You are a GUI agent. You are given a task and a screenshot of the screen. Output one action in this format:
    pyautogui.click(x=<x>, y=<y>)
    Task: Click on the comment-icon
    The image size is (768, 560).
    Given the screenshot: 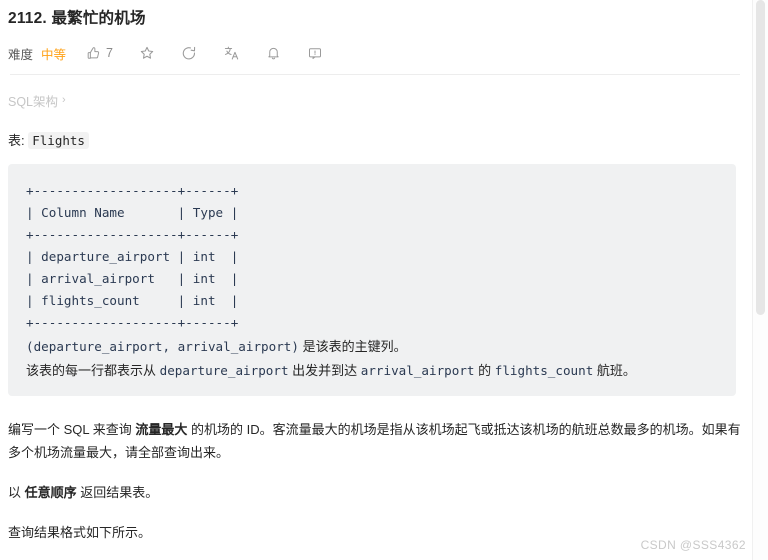 What is the action you would take?
    pyautogui.click(x=315, y=53)
    